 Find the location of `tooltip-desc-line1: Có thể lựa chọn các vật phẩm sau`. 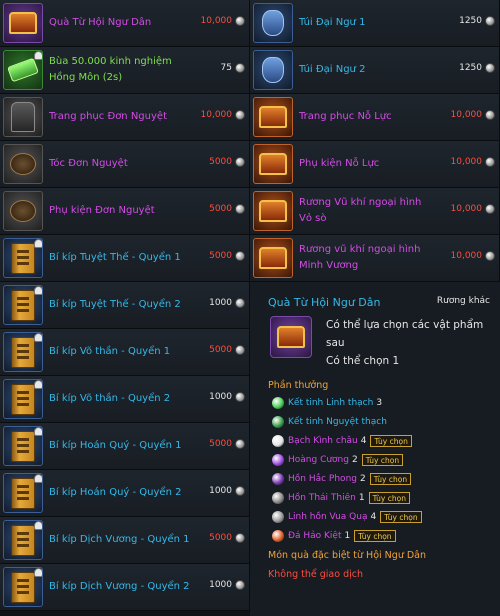

tooltip-desc-line1: Có thể lựa chọn các vật phẩm sau is located at coordinates (405, 334).